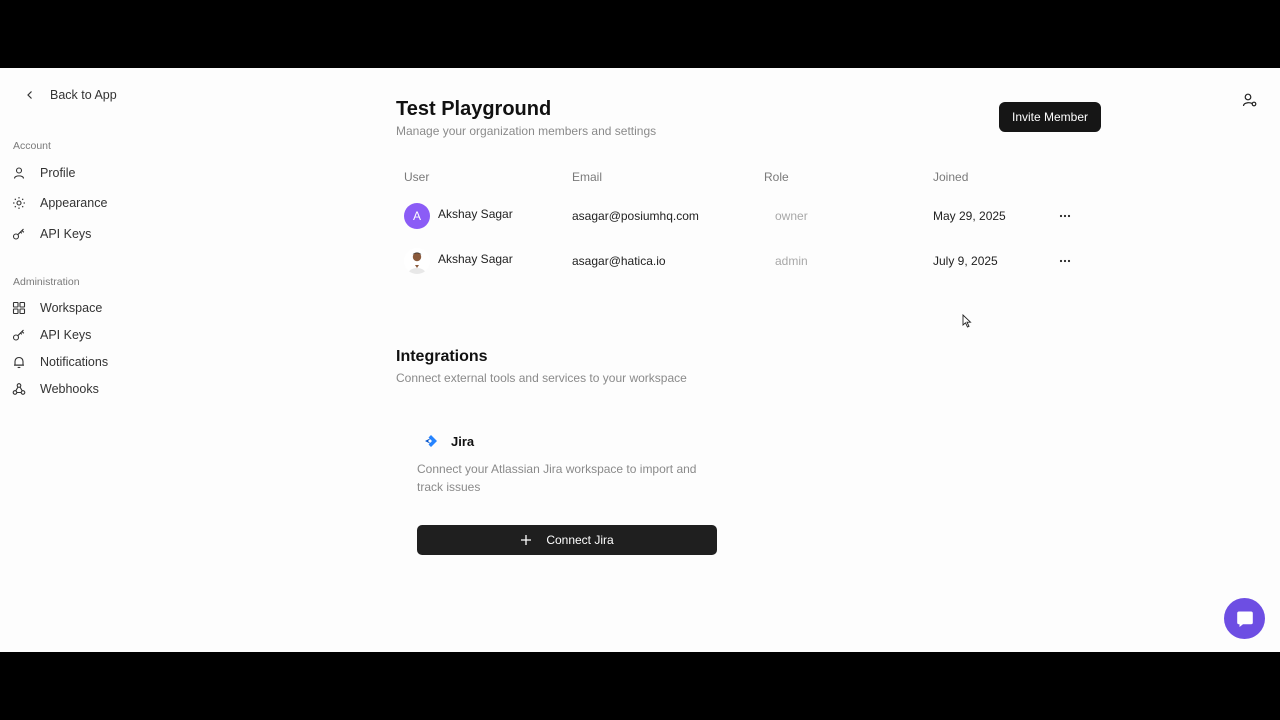 The height and width of the screenshot is (720, 1280). I want to click on plus-icon, so click(526, 540).